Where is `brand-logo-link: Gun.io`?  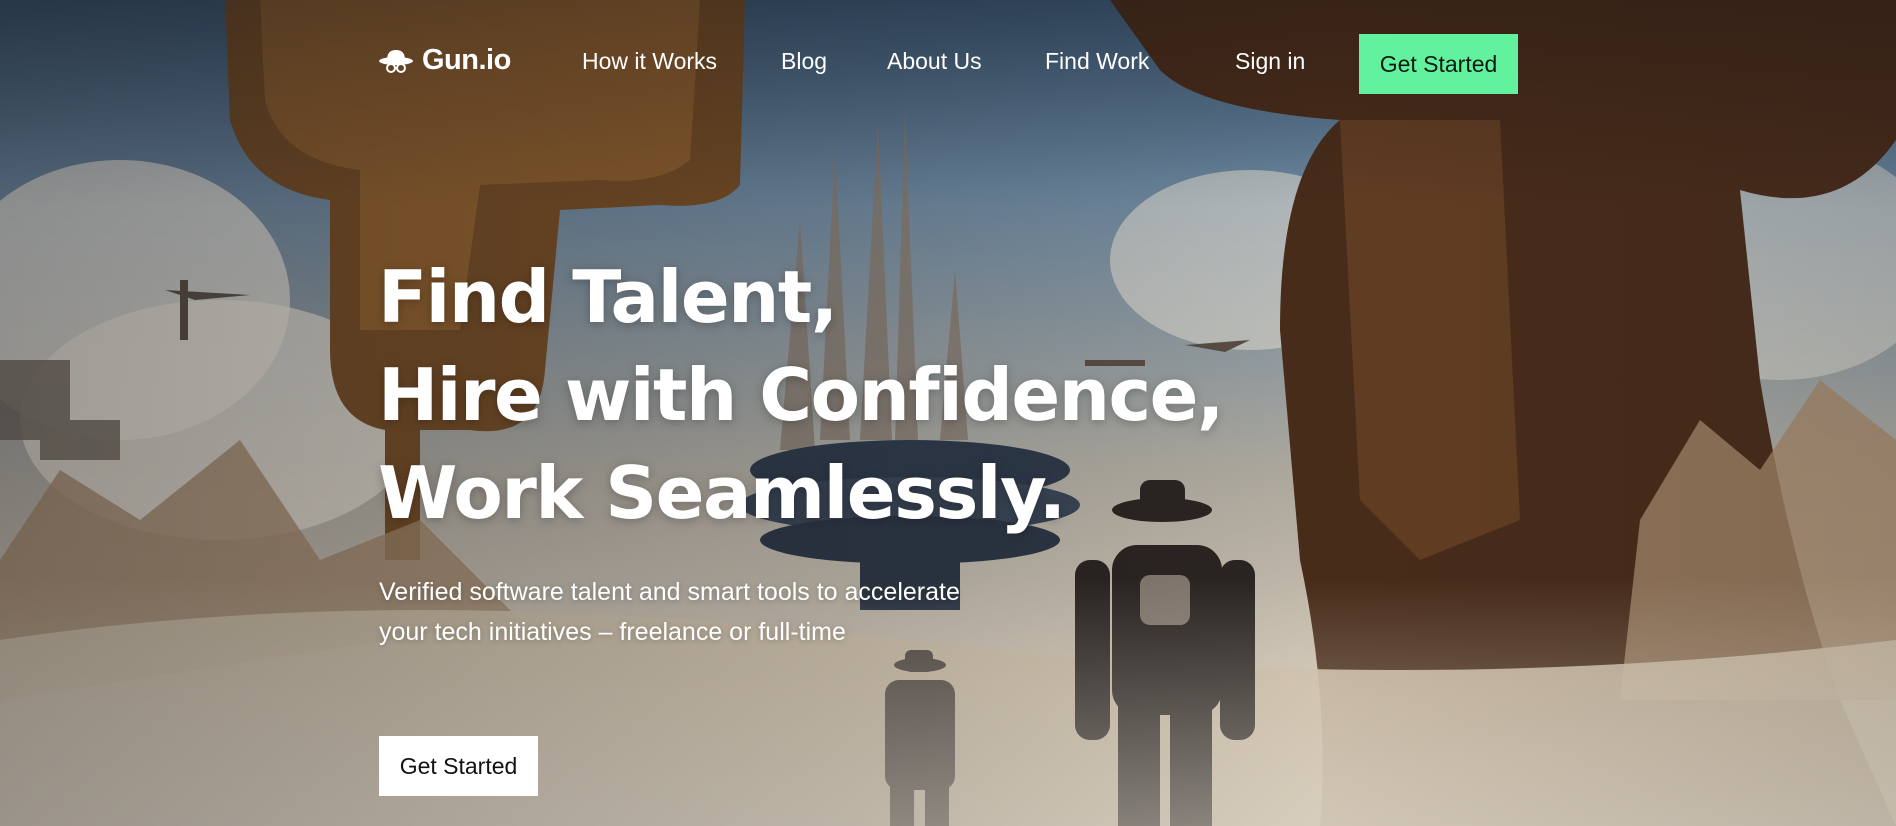 brand-logo-link: Gun.io is located at coordinates (444, 60).